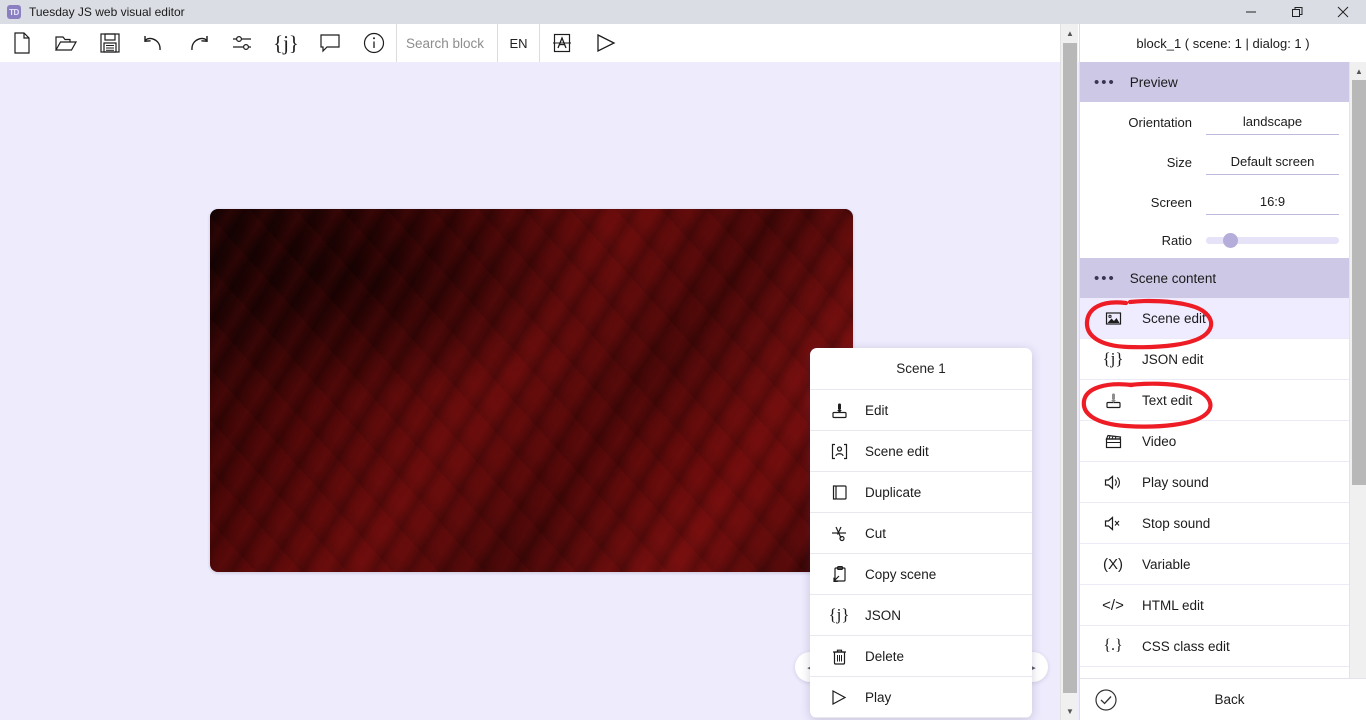 The height and width of the screenshot is (720, 1366). I want to click on scene-content-item-label: Video, so click(1159, 441).